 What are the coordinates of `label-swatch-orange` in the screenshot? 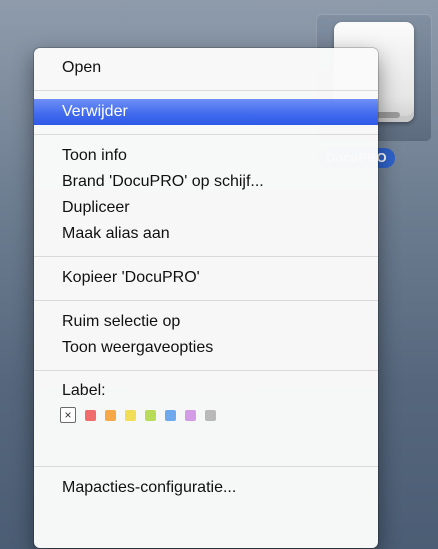 It's located at (110, 415).